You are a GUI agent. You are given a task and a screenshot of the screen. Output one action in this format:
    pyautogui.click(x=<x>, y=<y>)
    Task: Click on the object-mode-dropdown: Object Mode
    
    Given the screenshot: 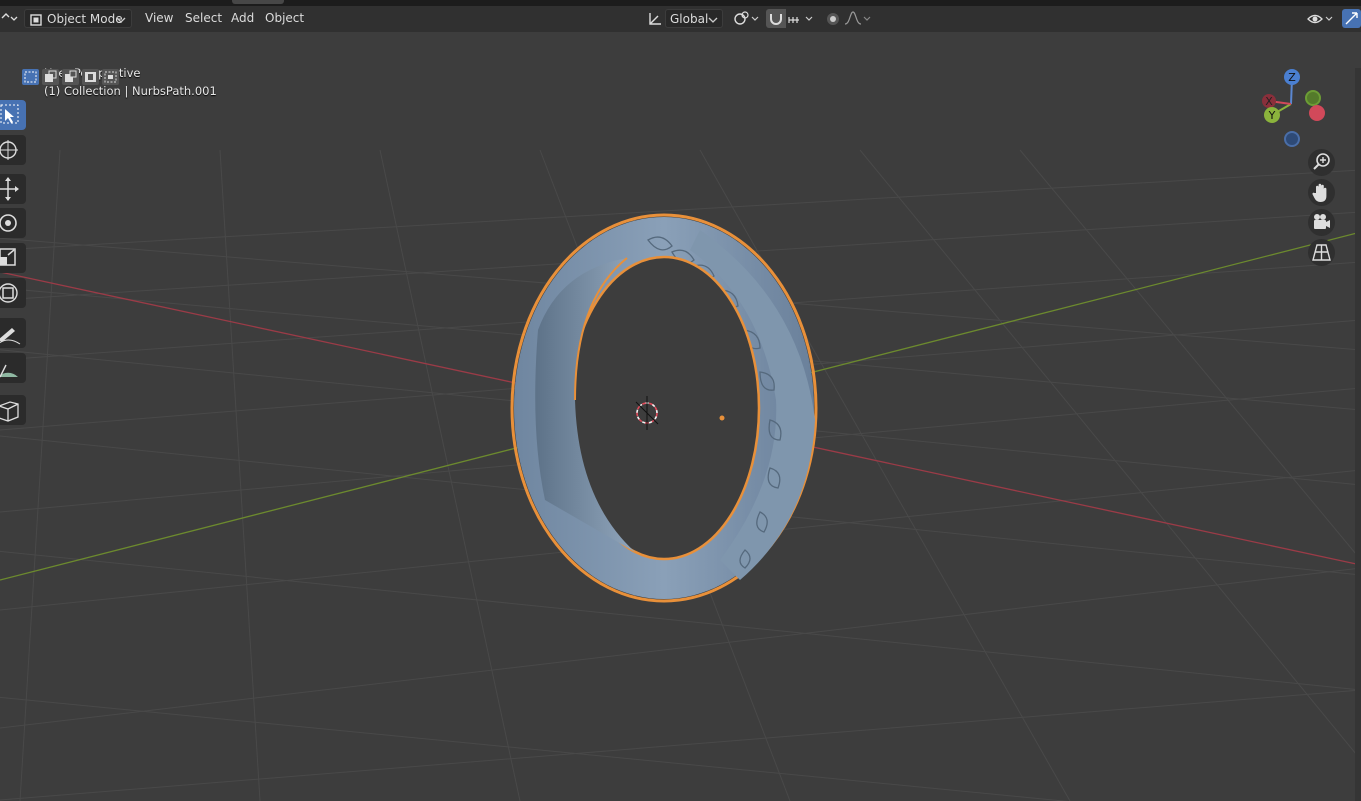 What is the action you would take?
    pyautogui.click(x=78, y=18)
    